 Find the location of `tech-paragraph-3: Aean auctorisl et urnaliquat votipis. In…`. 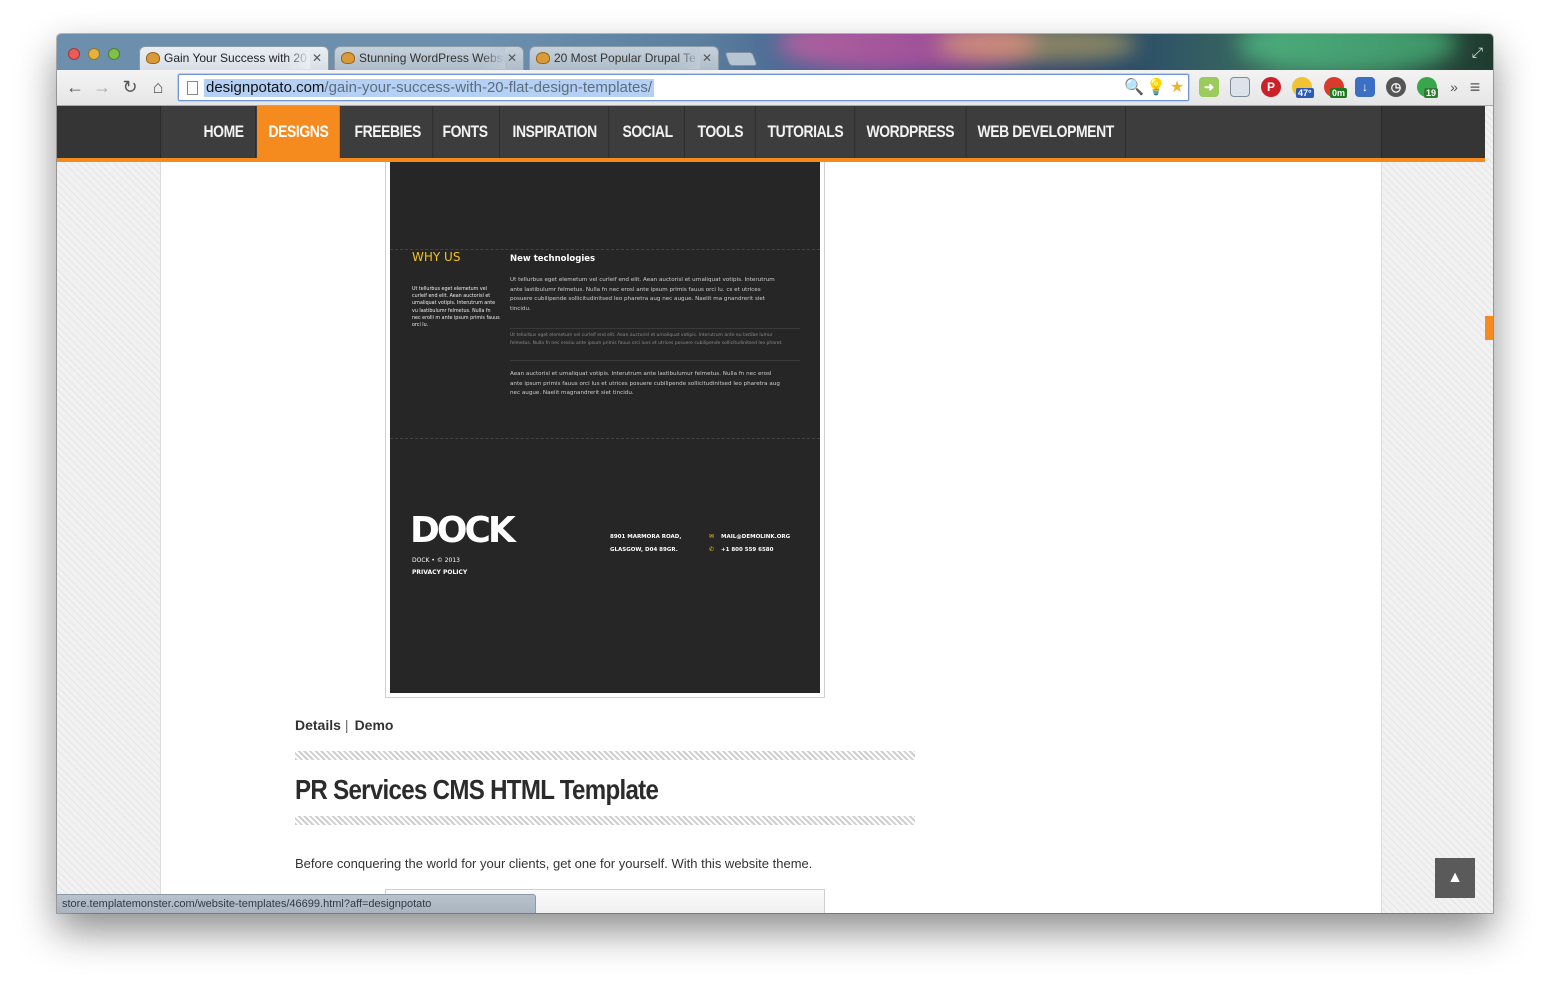

tech-paragraph-3: Aean auctorisl et urnaliquat votipis. In… is located at coordinates (645, 383).